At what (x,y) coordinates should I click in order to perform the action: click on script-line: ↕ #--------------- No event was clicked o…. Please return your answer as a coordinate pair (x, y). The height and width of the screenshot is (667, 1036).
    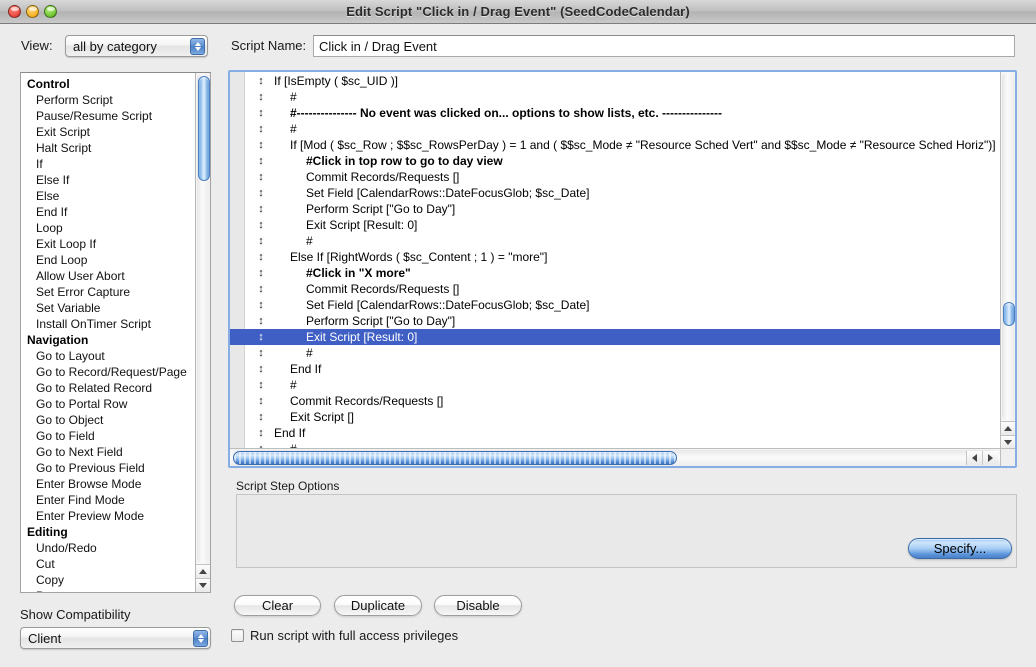
    Looking at the image, I should click on (615, 113).